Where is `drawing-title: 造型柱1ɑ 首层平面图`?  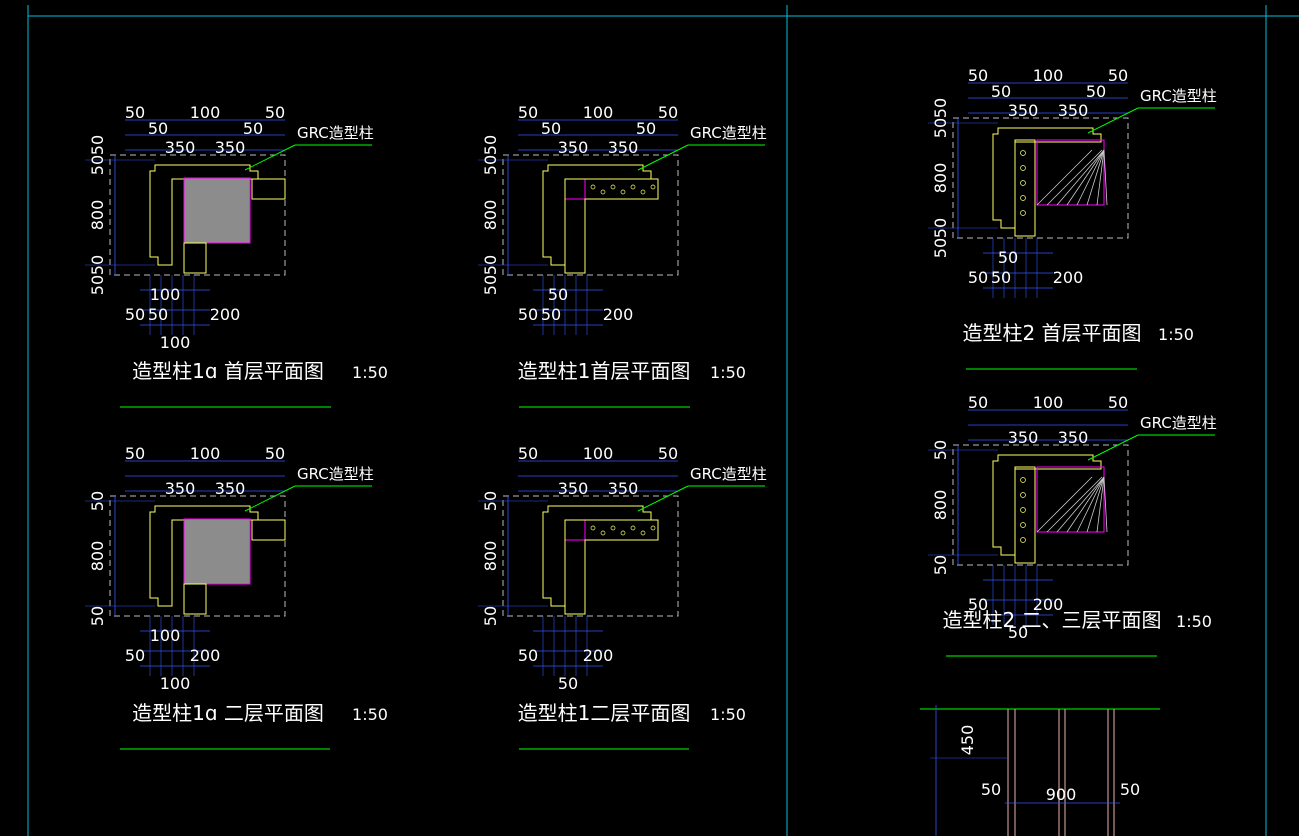 drawing-title: 造型柱1ɑ 首层平面图 is located at coordinates (228, 371).